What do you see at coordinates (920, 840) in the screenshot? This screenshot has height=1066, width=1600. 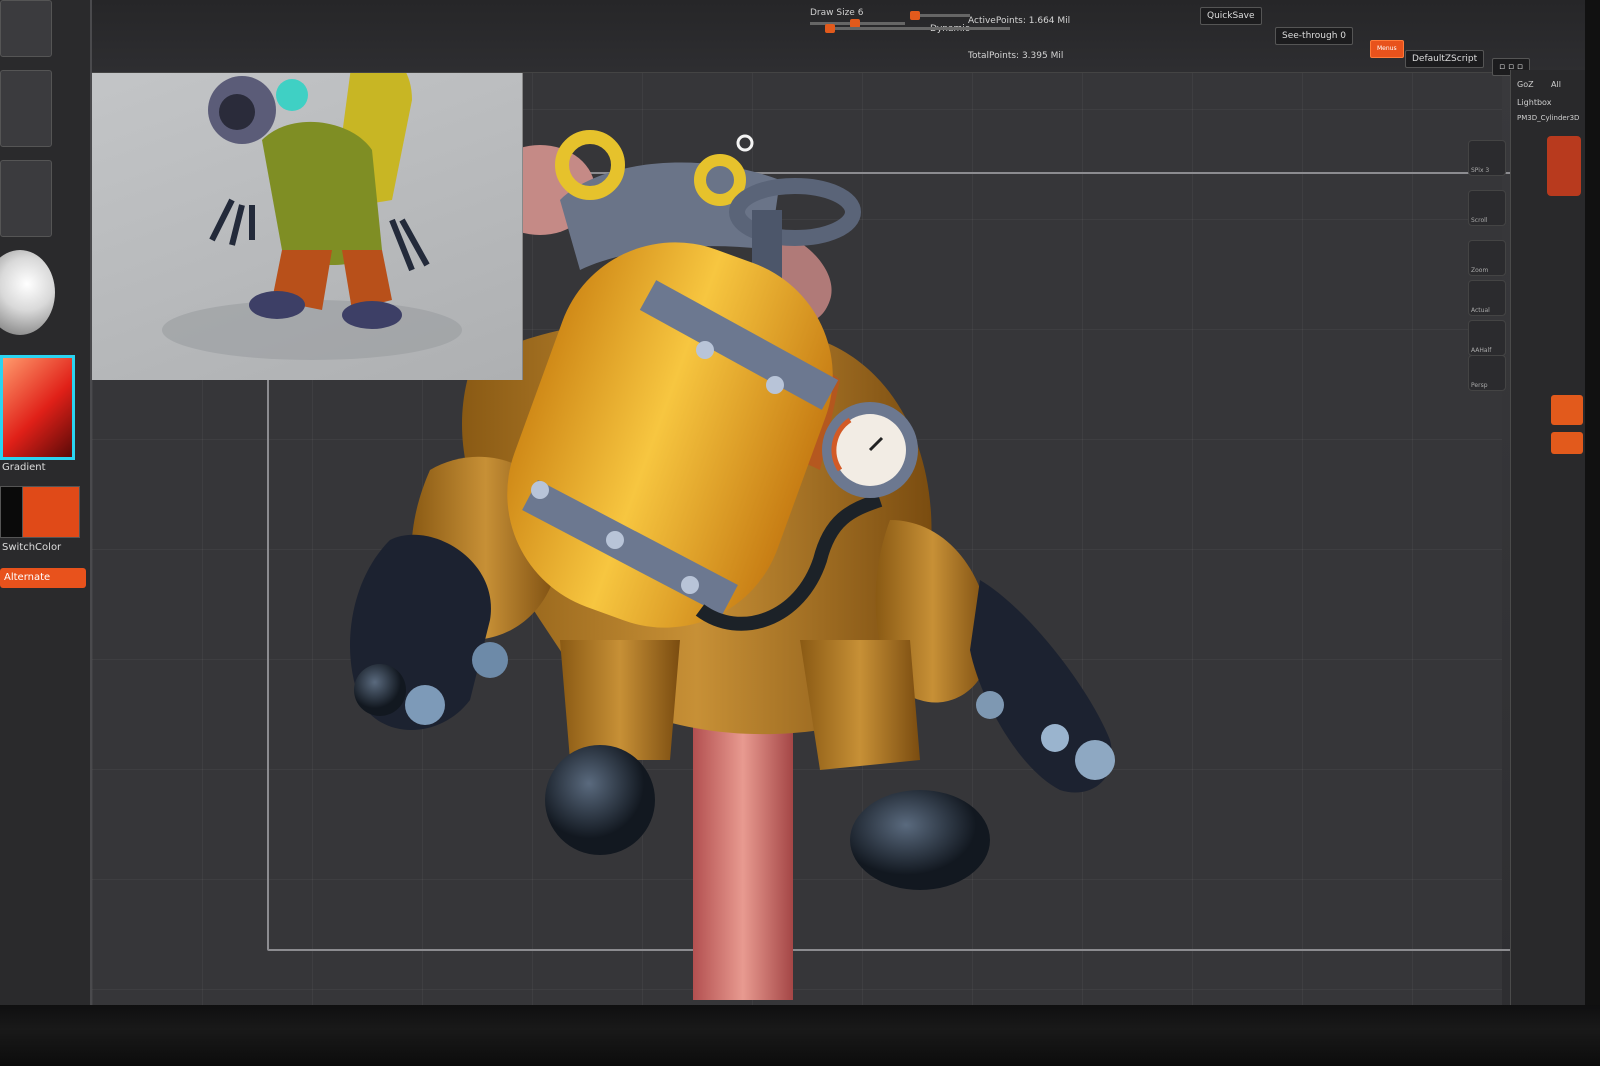 I see `right-boot` at bounding box center [920, 840].